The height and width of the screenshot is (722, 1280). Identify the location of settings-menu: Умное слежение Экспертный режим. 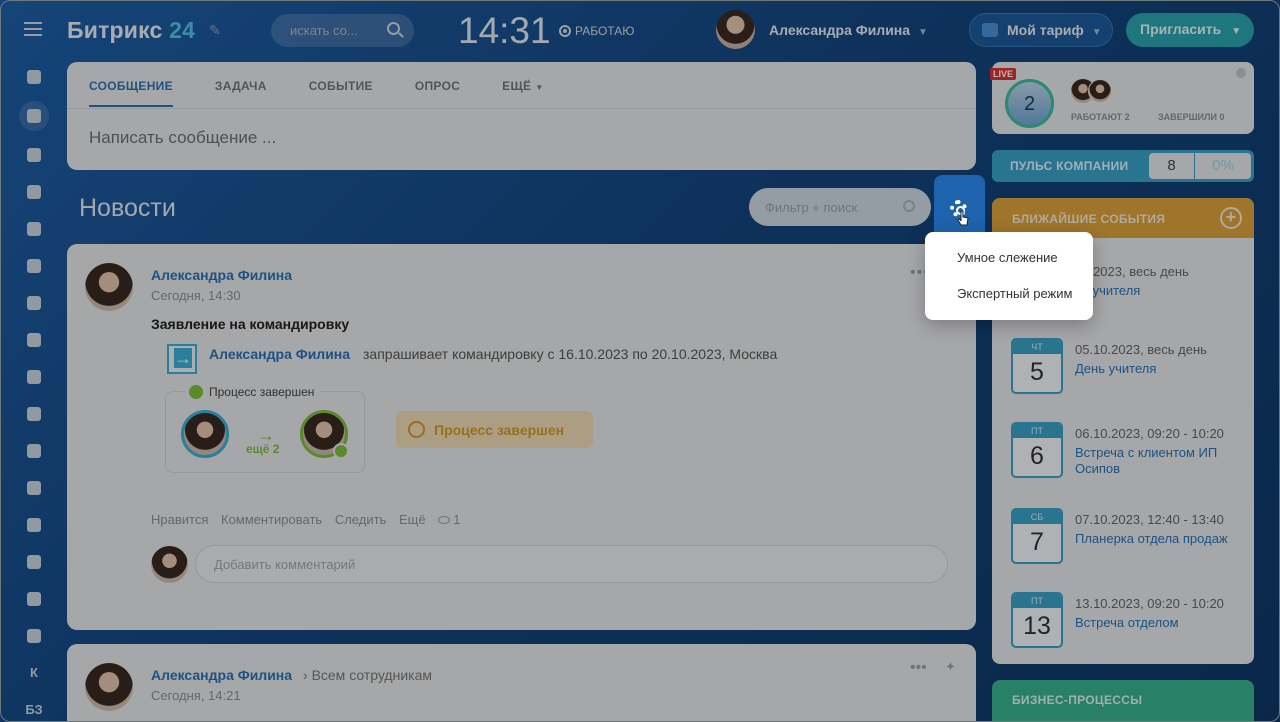
(1009, 276).